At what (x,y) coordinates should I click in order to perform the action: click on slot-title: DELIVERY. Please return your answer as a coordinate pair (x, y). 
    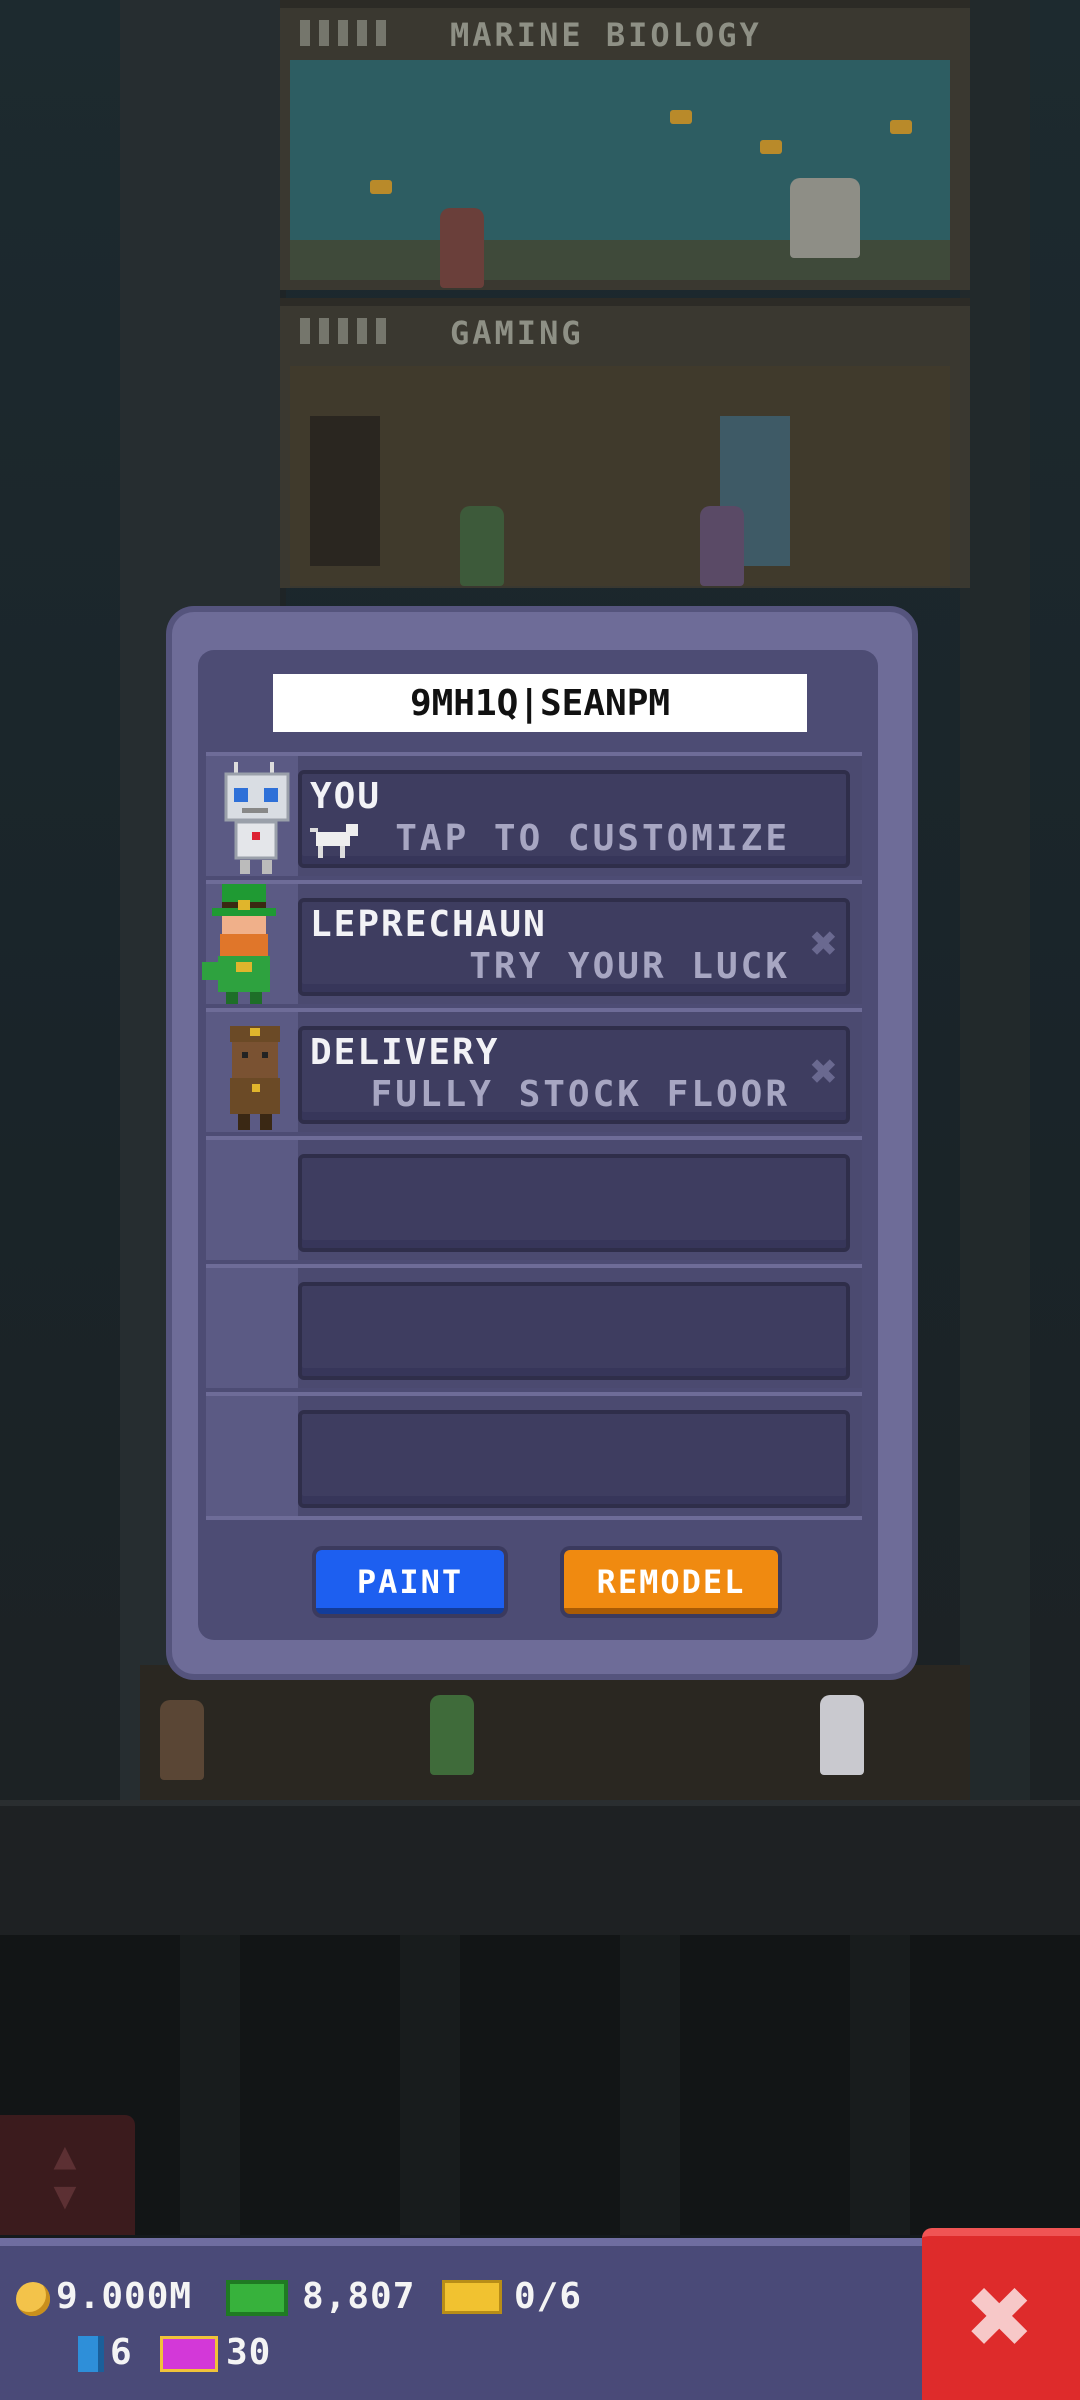
    Looking at the image, I should click on (405, 1052).